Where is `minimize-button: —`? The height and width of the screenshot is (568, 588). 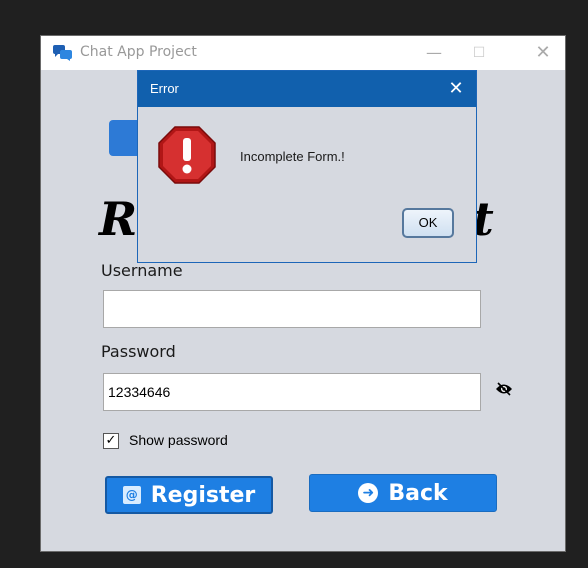
minimize-button: — is located at coordinates (434, 53).